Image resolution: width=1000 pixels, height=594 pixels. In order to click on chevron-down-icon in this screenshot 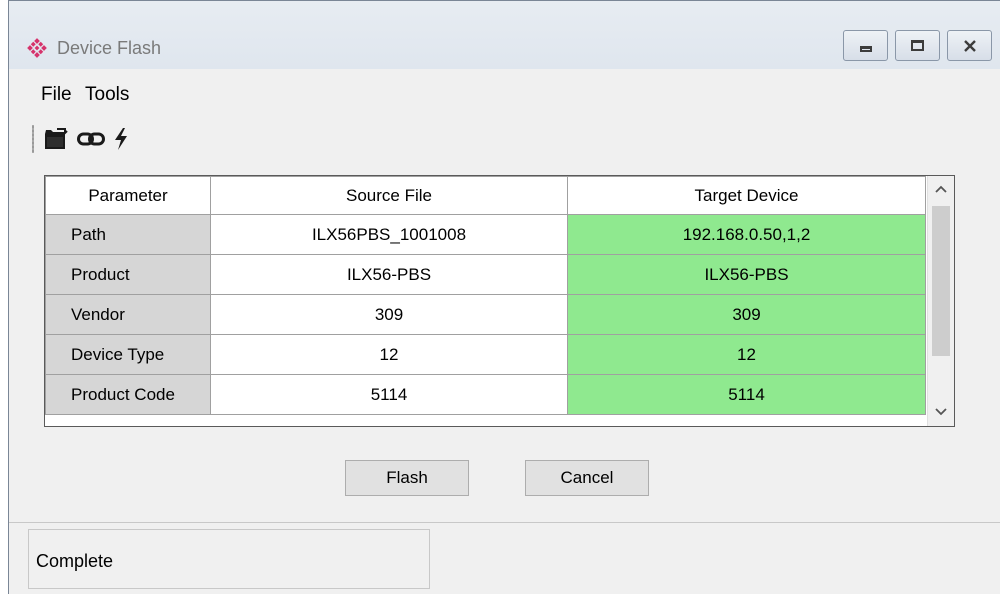, I will do `click(941, 412)`.